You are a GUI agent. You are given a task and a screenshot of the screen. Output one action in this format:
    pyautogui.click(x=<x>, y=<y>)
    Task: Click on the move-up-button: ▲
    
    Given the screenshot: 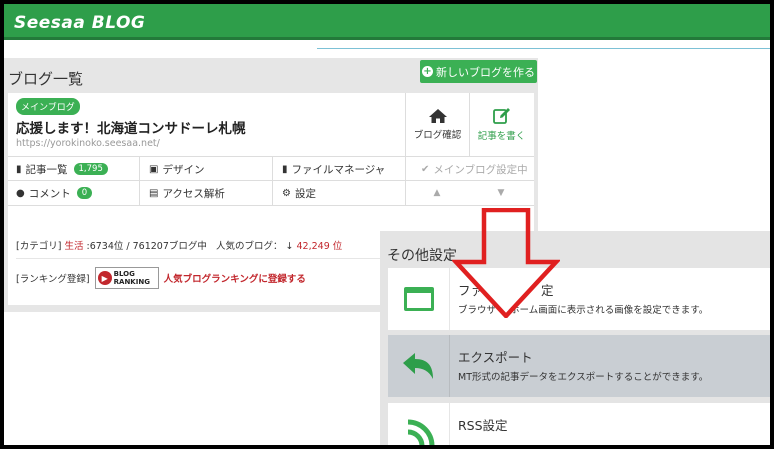 What is the action you would take?
    pyautogui.click(x=437, y=193)
    